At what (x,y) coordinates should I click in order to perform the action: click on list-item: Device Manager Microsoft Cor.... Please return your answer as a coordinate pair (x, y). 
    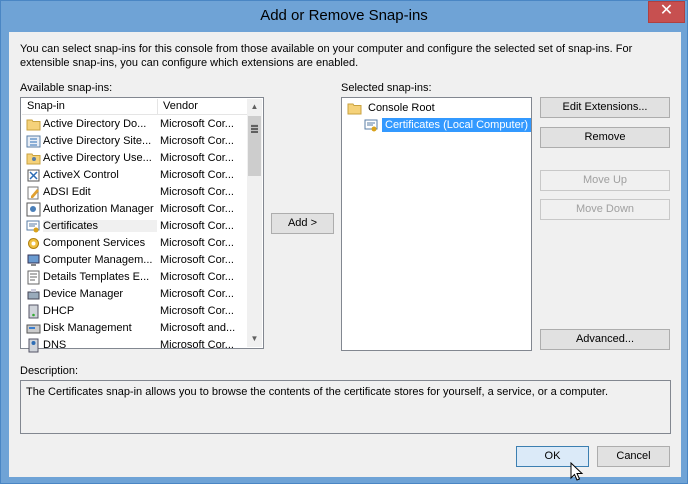
    Looking at the image, I should click on (135, 294).